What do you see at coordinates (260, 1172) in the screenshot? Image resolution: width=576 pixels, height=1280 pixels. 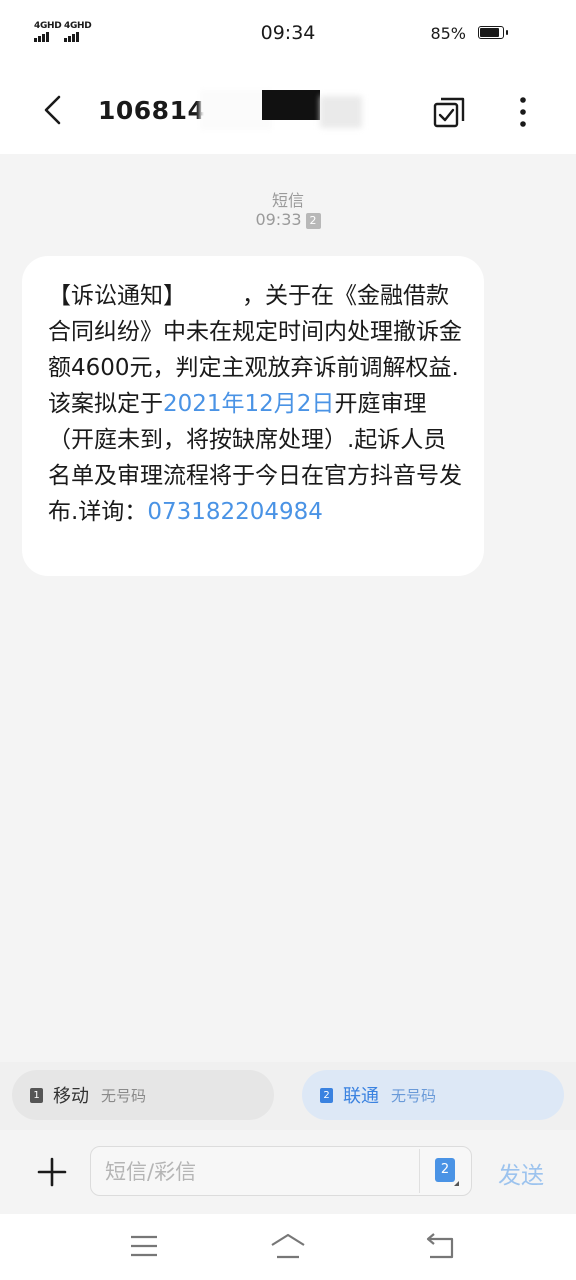 I see `message-input` at bounding box center [260, 1172].